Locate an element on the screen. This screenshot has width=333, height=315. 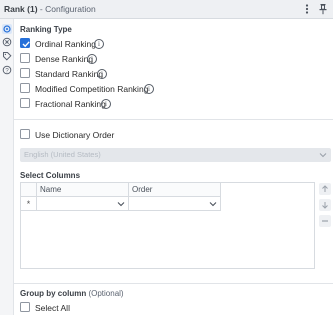
select-all-label: Select All is located at coordinates (52, 308).